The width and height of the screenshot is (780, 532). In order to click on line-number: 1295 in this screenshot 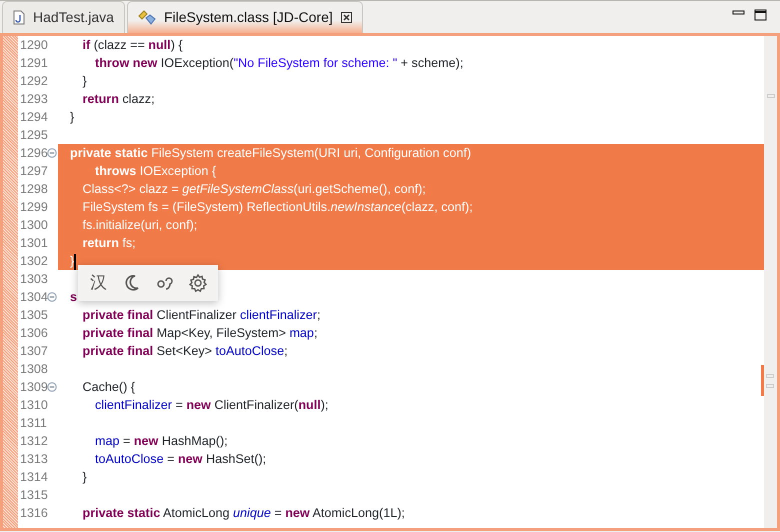, I will do `click(33, 135)`.